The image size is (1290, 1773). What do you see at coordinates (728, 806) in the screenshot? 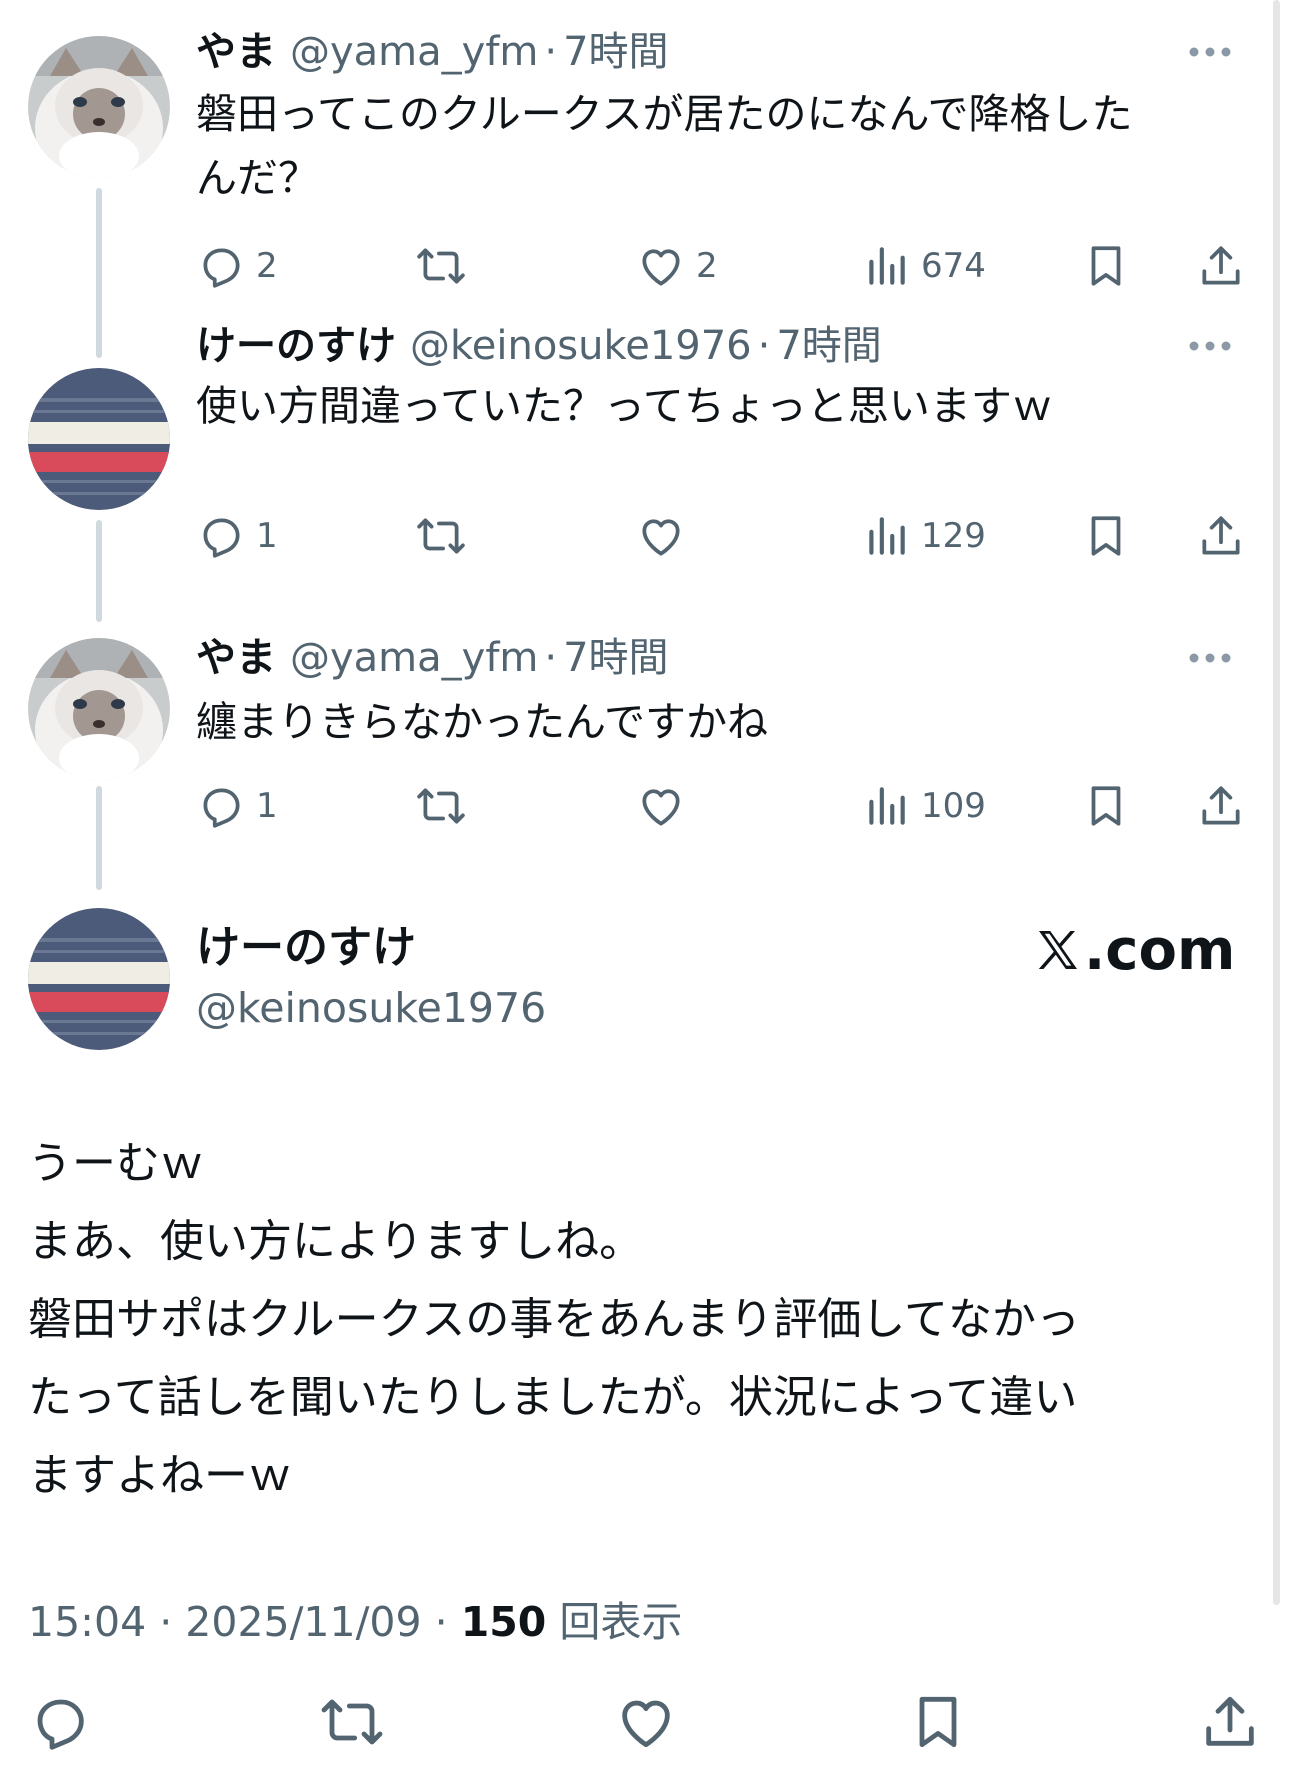
I see `action-bar: 1 109` at bounding box center [728, 806].